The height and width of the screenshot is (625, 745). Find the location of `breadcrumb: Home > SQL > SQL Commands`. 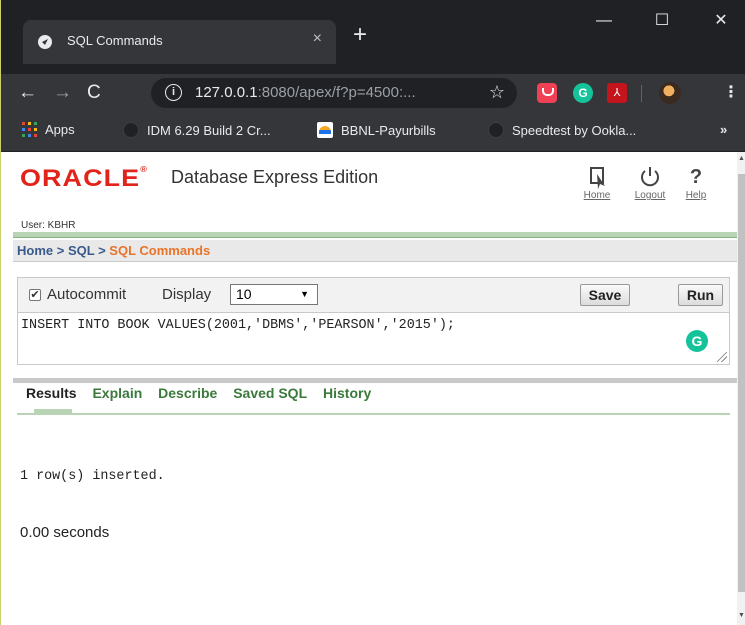

breadcrumb: Home > SQL > SQL Commands is located at coordinates (375, 251).